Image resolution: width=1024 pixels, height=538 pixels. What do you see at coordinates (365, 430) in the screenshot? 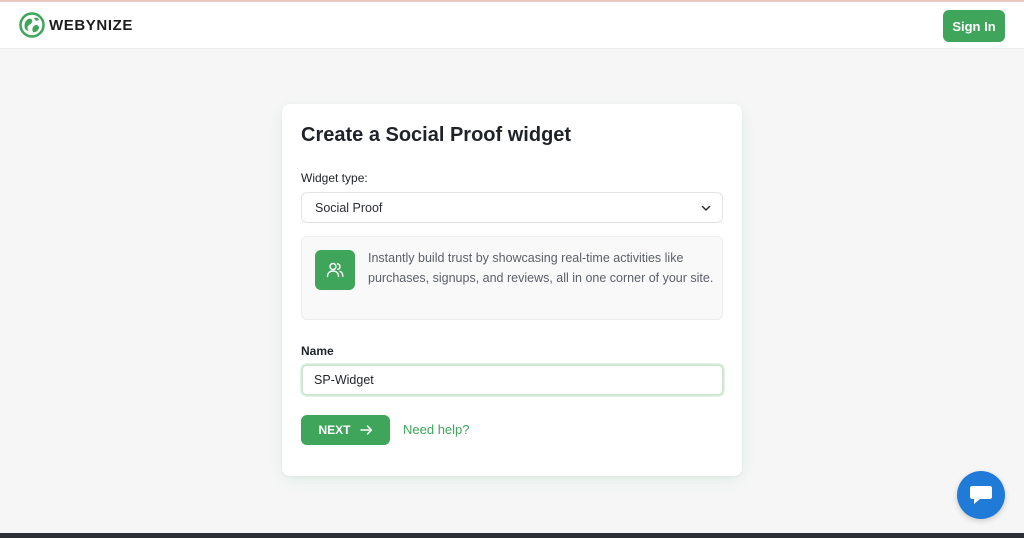
I see `arrow-right-icon` at bounding box center [365, 430].